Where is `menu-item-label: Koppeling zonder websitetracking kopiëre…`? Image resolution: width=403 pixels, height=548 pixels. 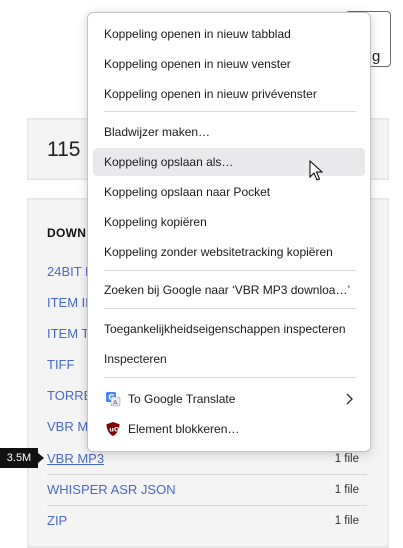 menu-item-label: Koppeling zonder websitetracking kopiëre… is located at coordinates (218, 252).